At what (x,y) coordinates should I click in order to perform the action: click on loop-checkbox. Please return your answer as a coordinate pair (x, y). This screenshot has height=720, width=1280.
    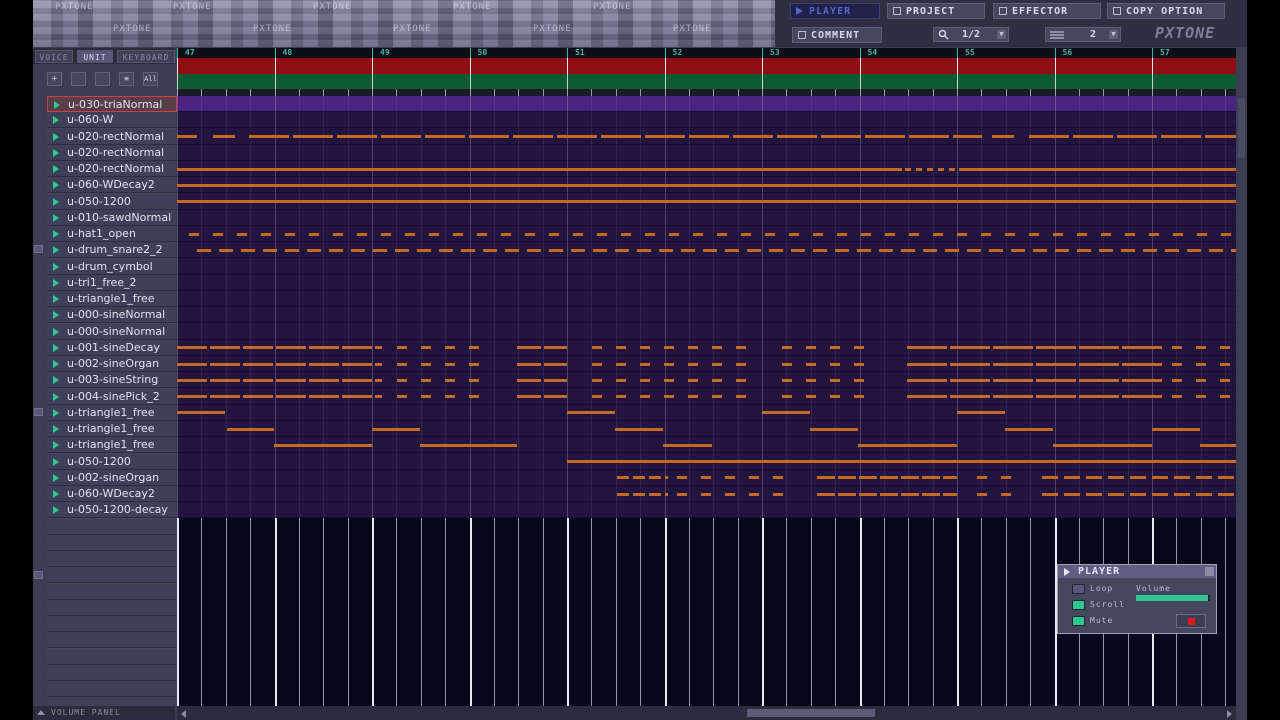
    Looking at the image, I should click on (1078, 589).